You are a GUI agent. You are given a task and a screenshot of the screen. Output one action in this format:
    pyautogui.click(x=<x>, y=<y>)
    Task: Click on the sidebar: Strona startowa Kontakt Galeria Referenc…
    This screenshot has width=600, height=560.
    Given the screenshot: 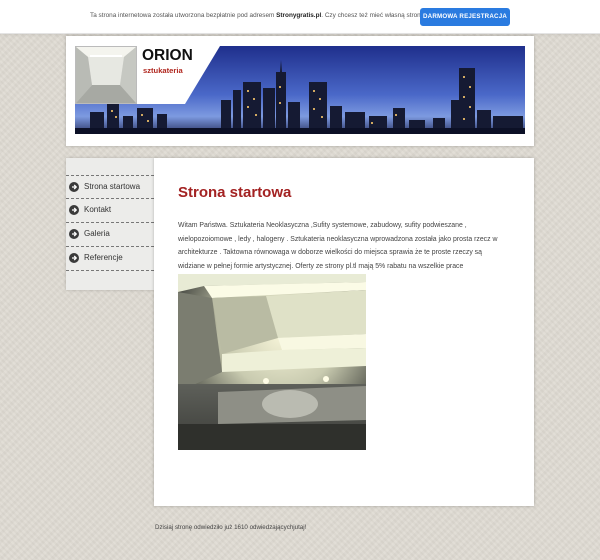 What is the action you would take?
    pyautogui.click(x=110, y=224)
    